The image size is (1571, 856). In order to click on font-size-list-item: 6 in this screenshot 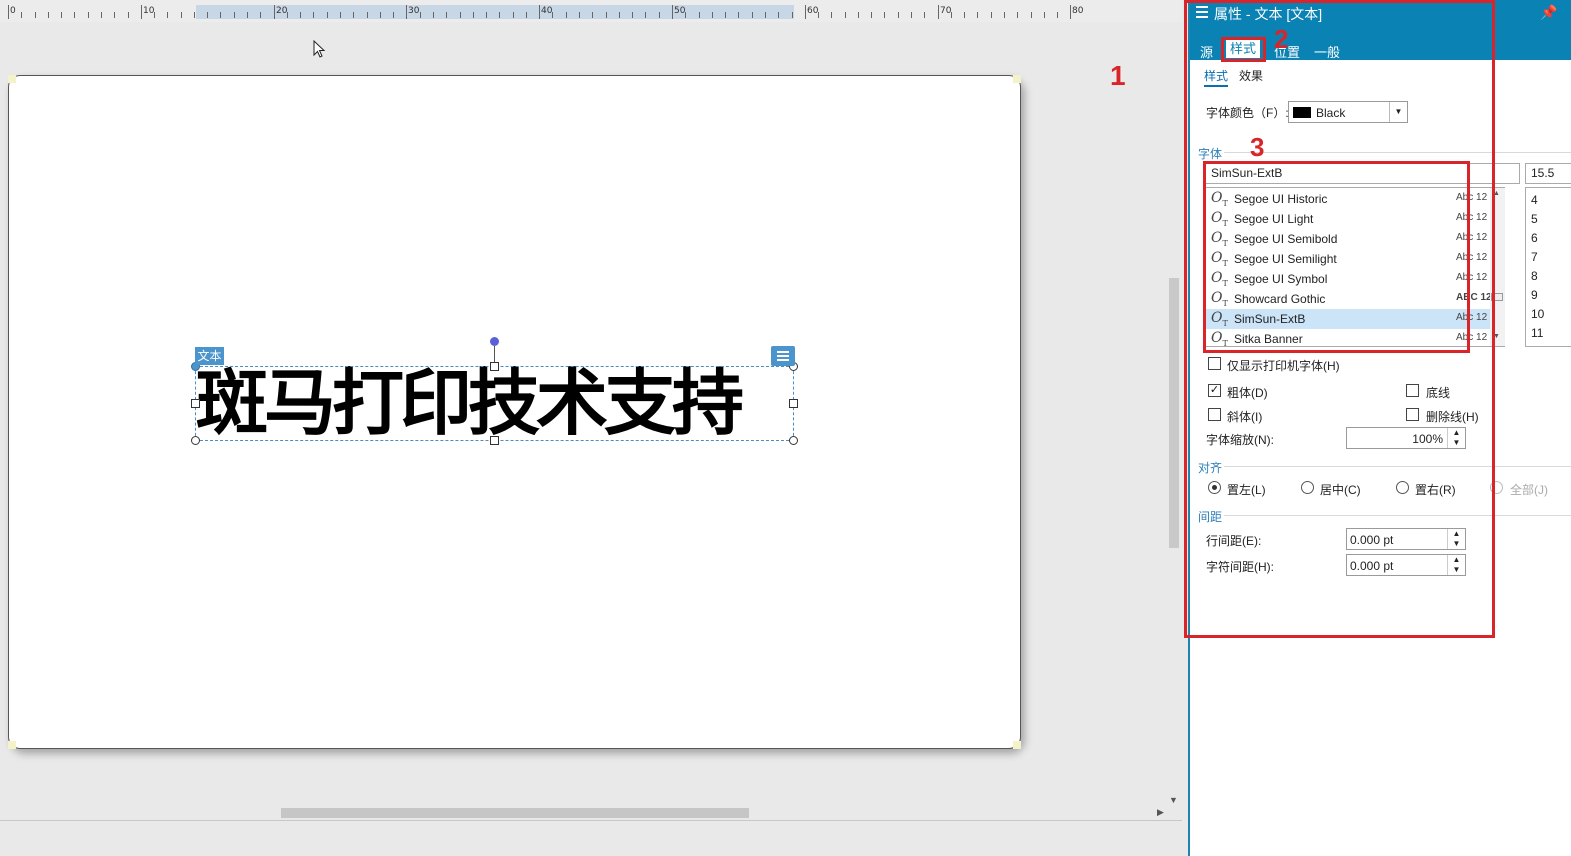, I will do `click(1534, 238)`.